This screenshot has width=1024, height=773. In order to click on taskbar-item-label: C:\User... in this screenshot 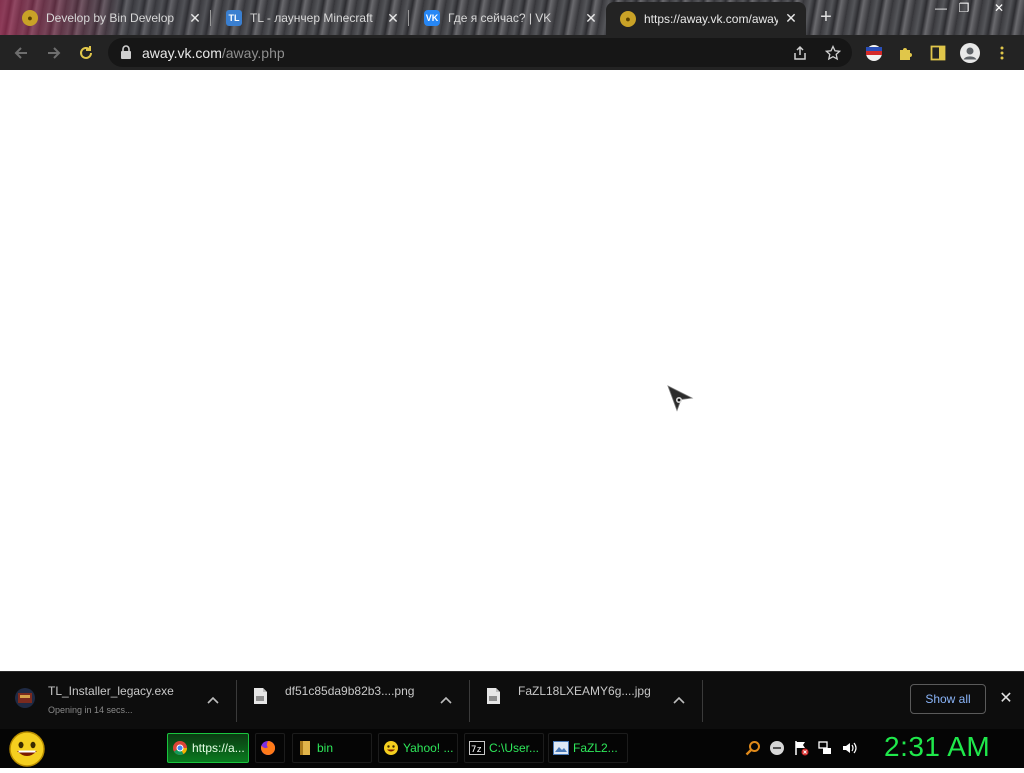, I will do `click(514, 748)`.